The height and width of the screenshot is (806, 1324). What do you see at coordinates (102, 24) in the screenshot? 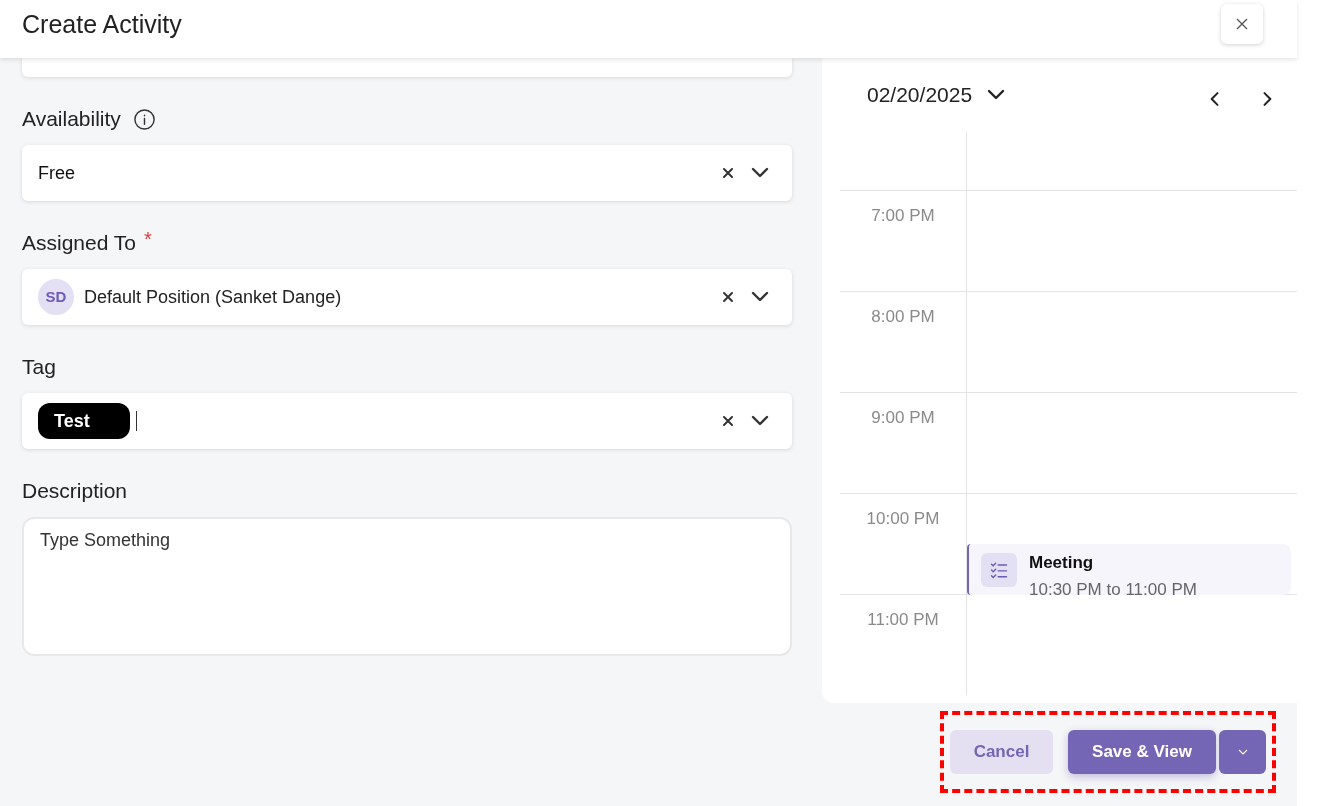
I see `dialog-title: Create Activity` at bounding box center [102, 24].